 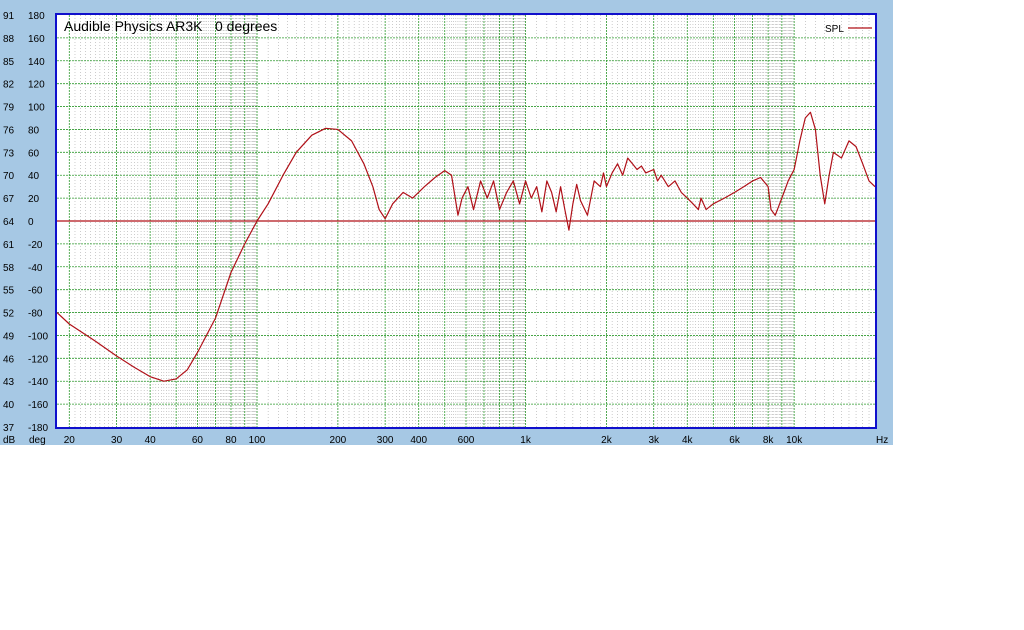 What do you see at coordinates (9, 336) in the screenshot?
I see `y-tick-label-db: 49` at bounding box center [9, 336].